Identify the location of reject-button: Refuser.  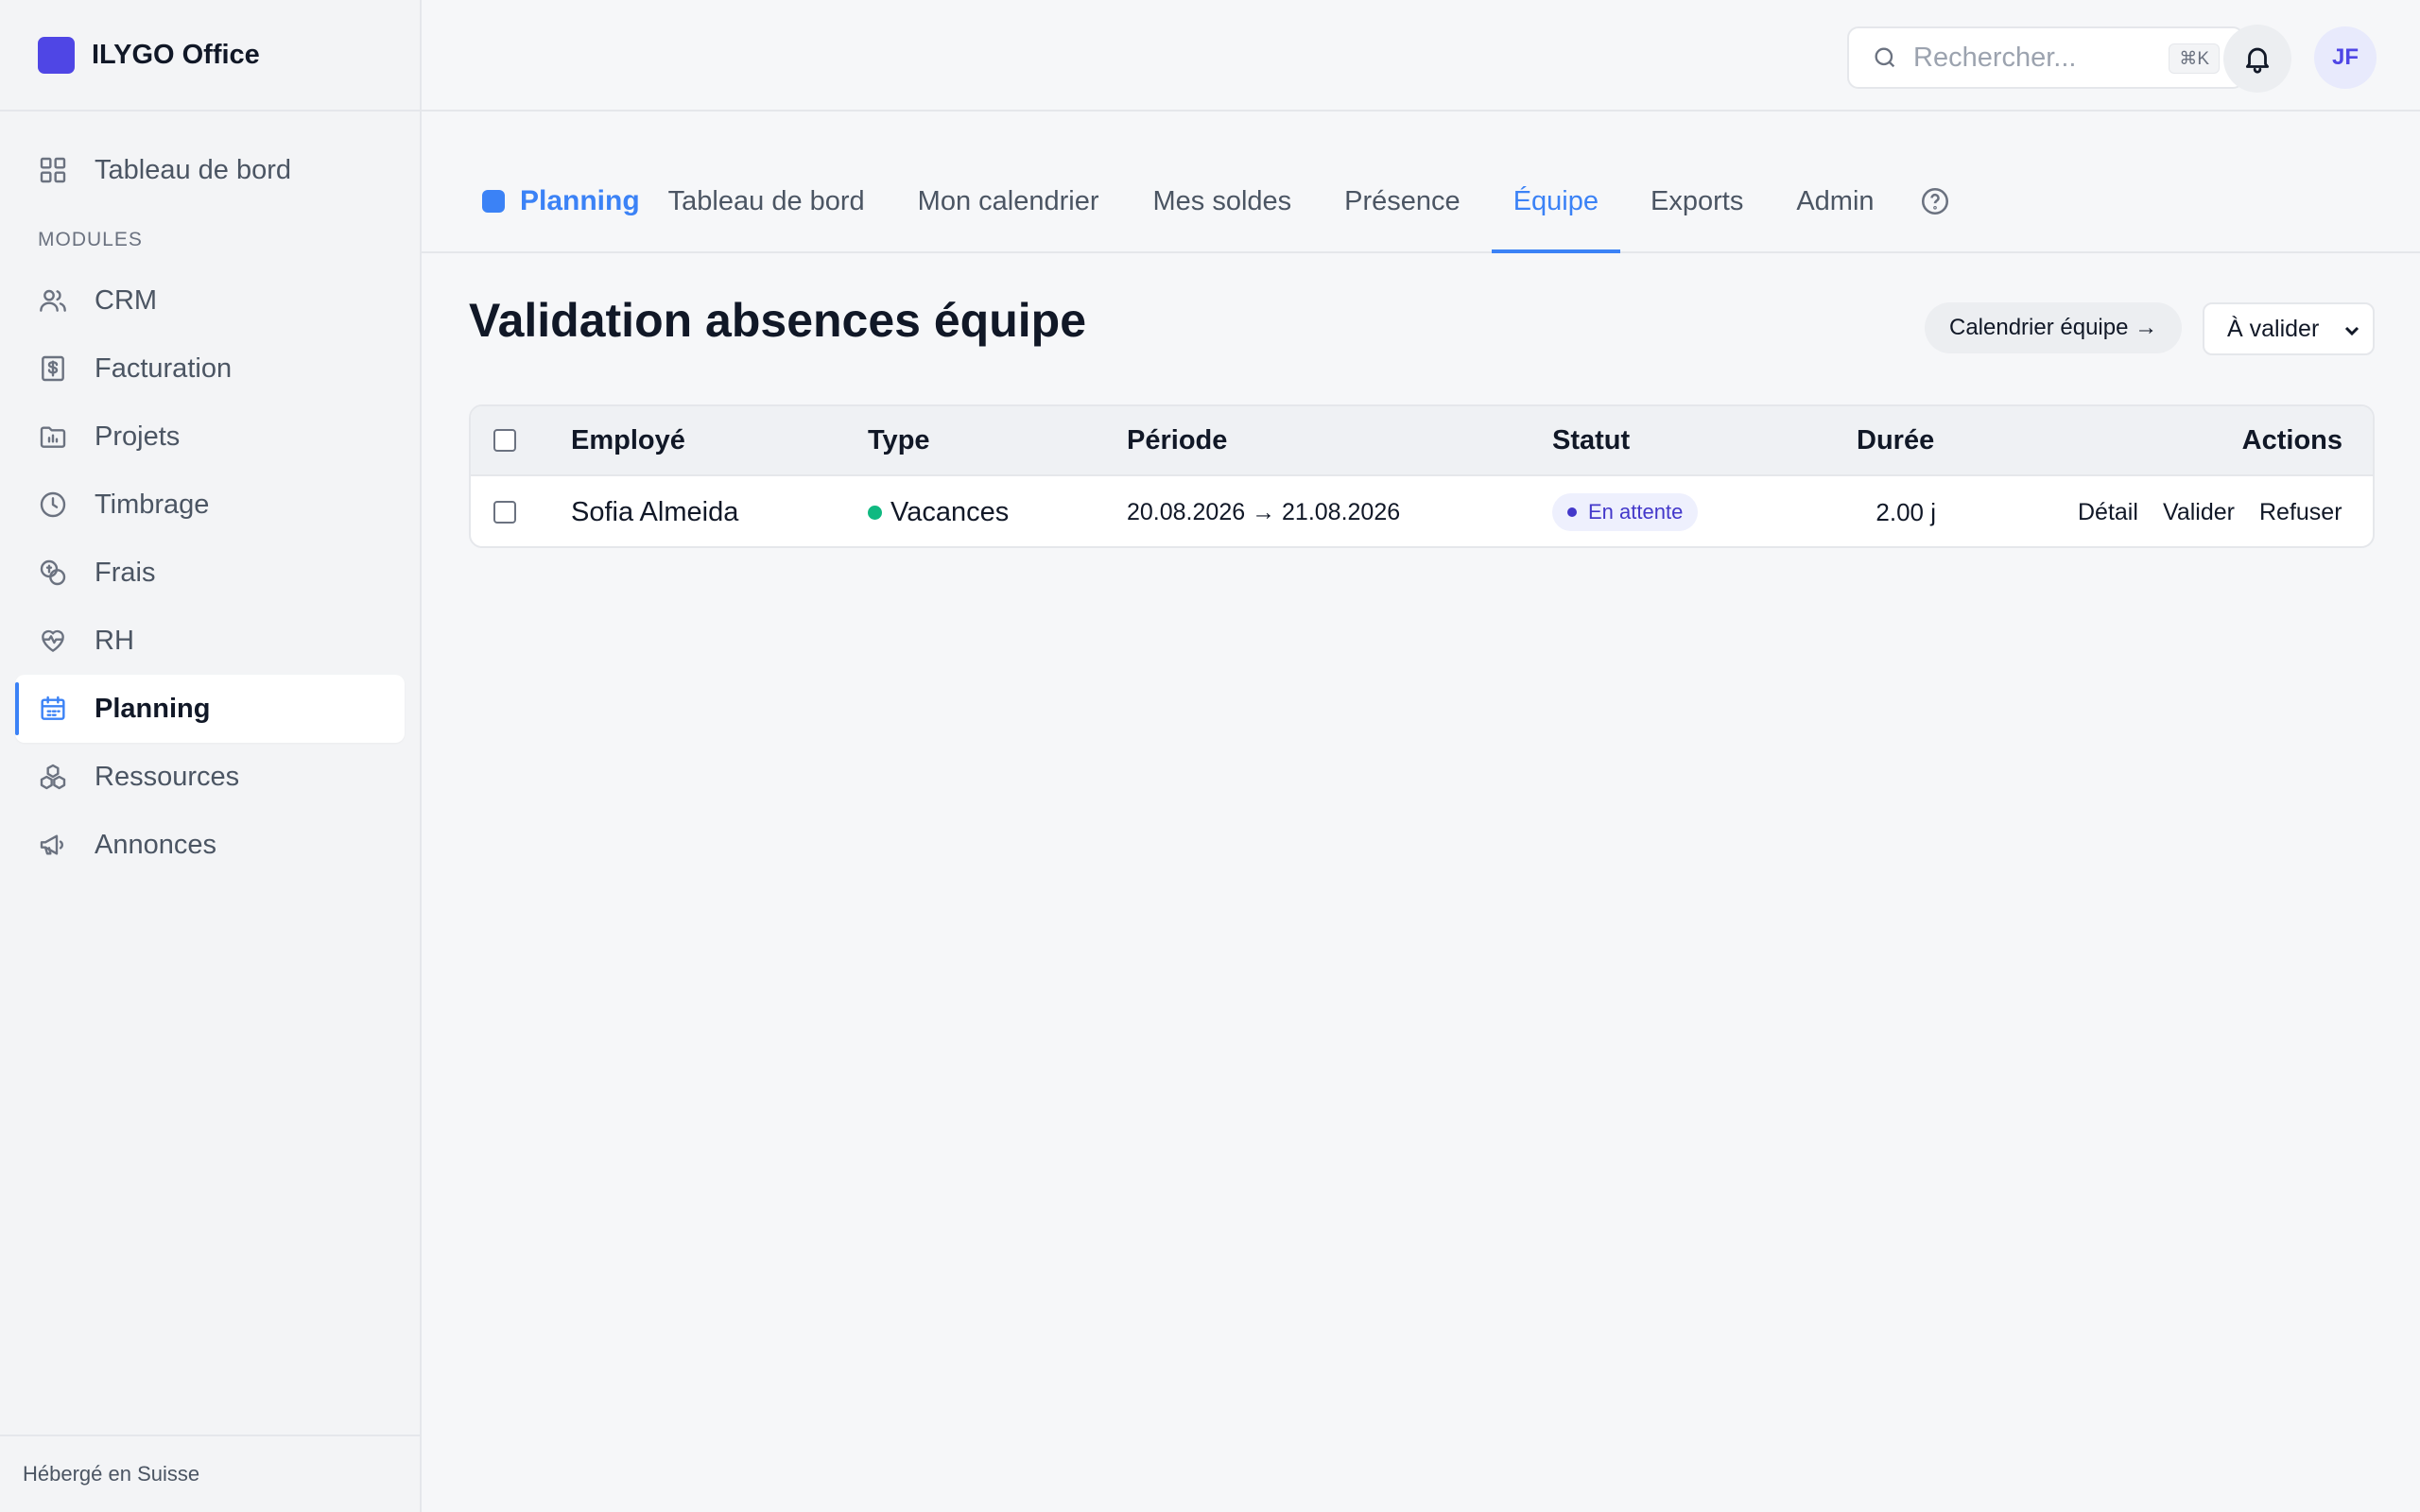
(2301, 511).